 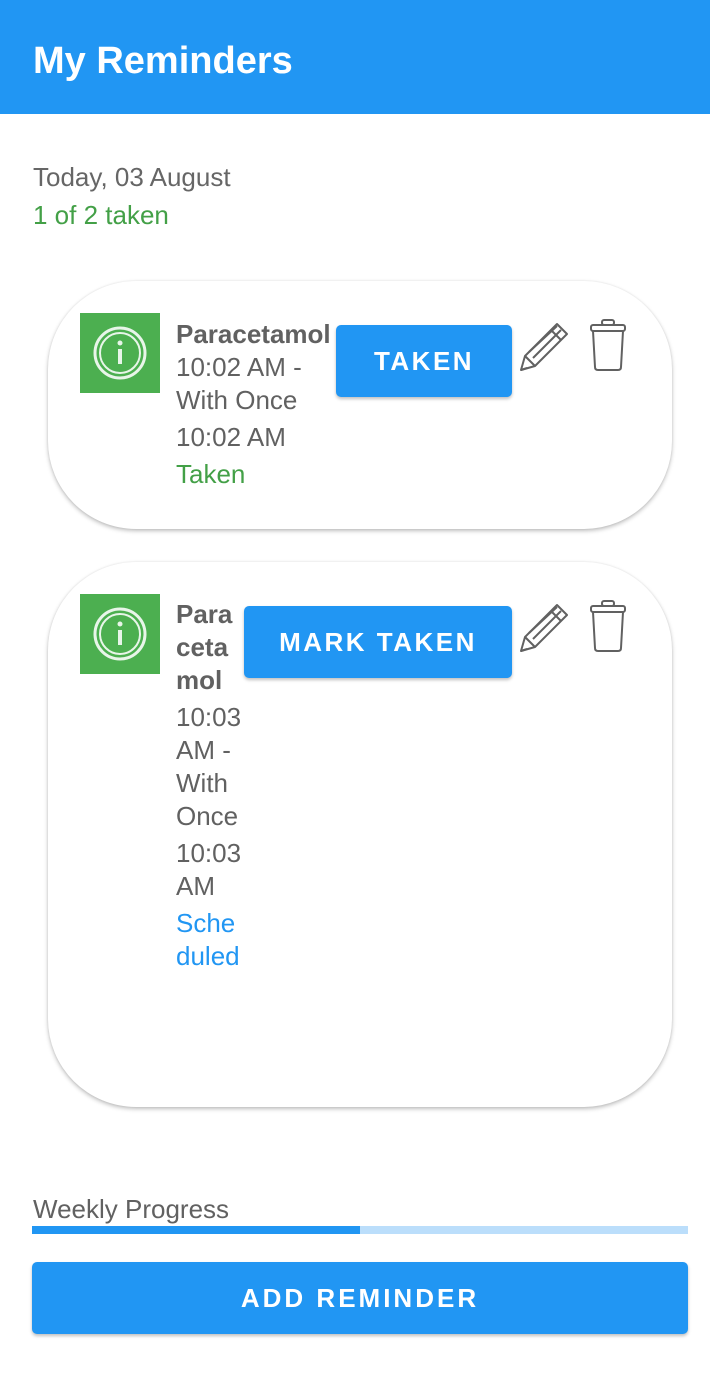 What do you see at coordinates (132, 177) in the screenshot?
I see `date-label: Today, 03 August` at bounding box center [132, 177].